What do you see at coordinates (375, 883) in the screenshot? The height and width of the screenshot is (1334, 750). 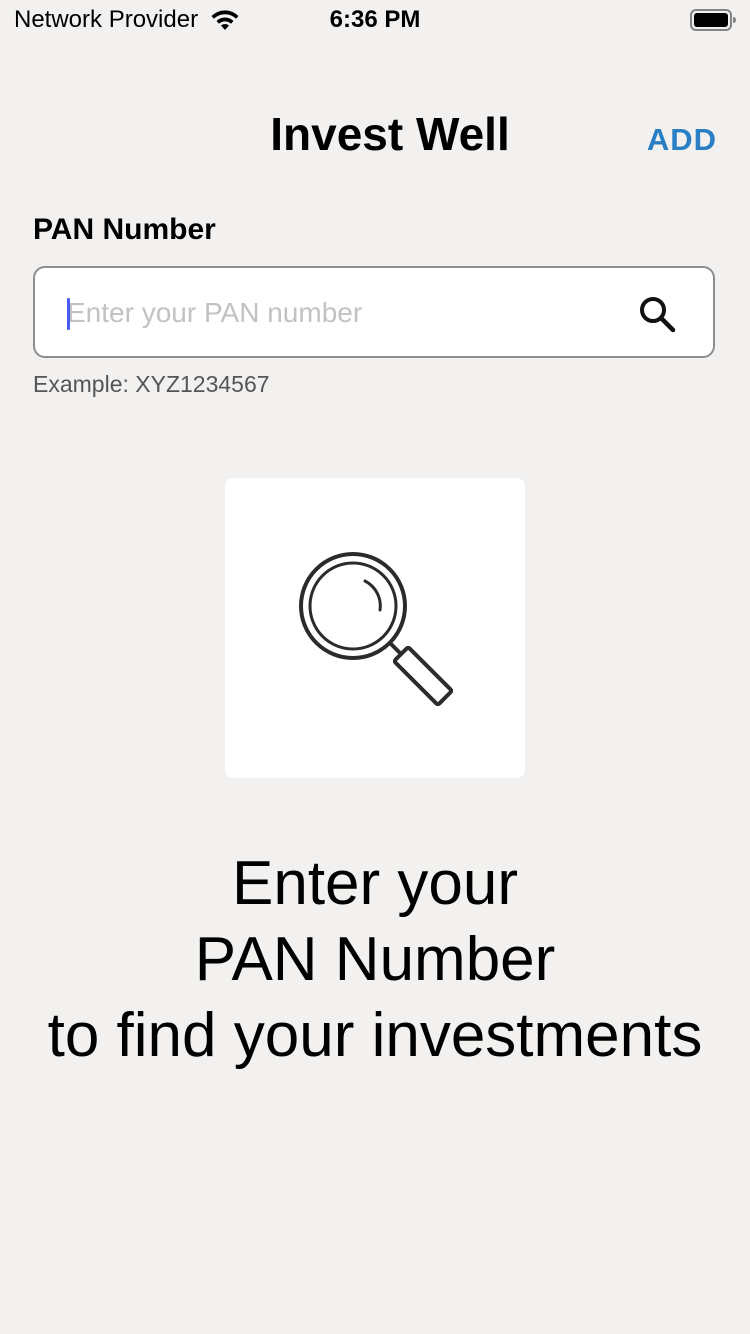 I see `message-line-1: Enter your` at bounding box center [375, 883].